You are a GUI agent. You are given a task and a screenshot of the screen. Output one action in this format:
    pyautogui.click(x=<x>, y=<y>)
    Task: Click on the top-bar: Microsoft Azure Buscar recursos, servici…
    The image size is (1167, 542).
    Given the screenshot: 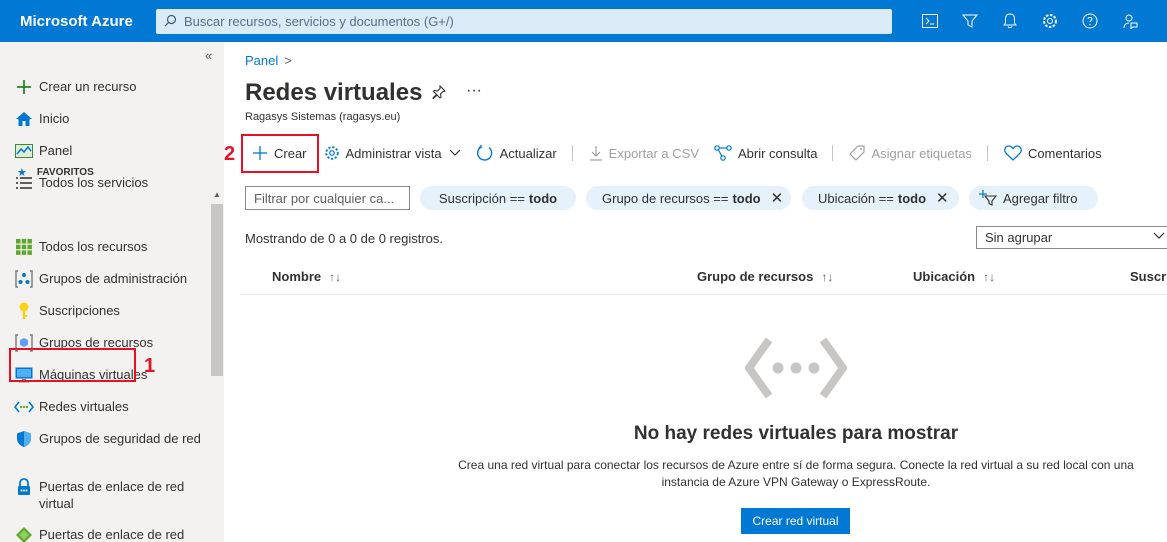 What is the action you would take?
    pyautogui.click(x=583, y=21)
    